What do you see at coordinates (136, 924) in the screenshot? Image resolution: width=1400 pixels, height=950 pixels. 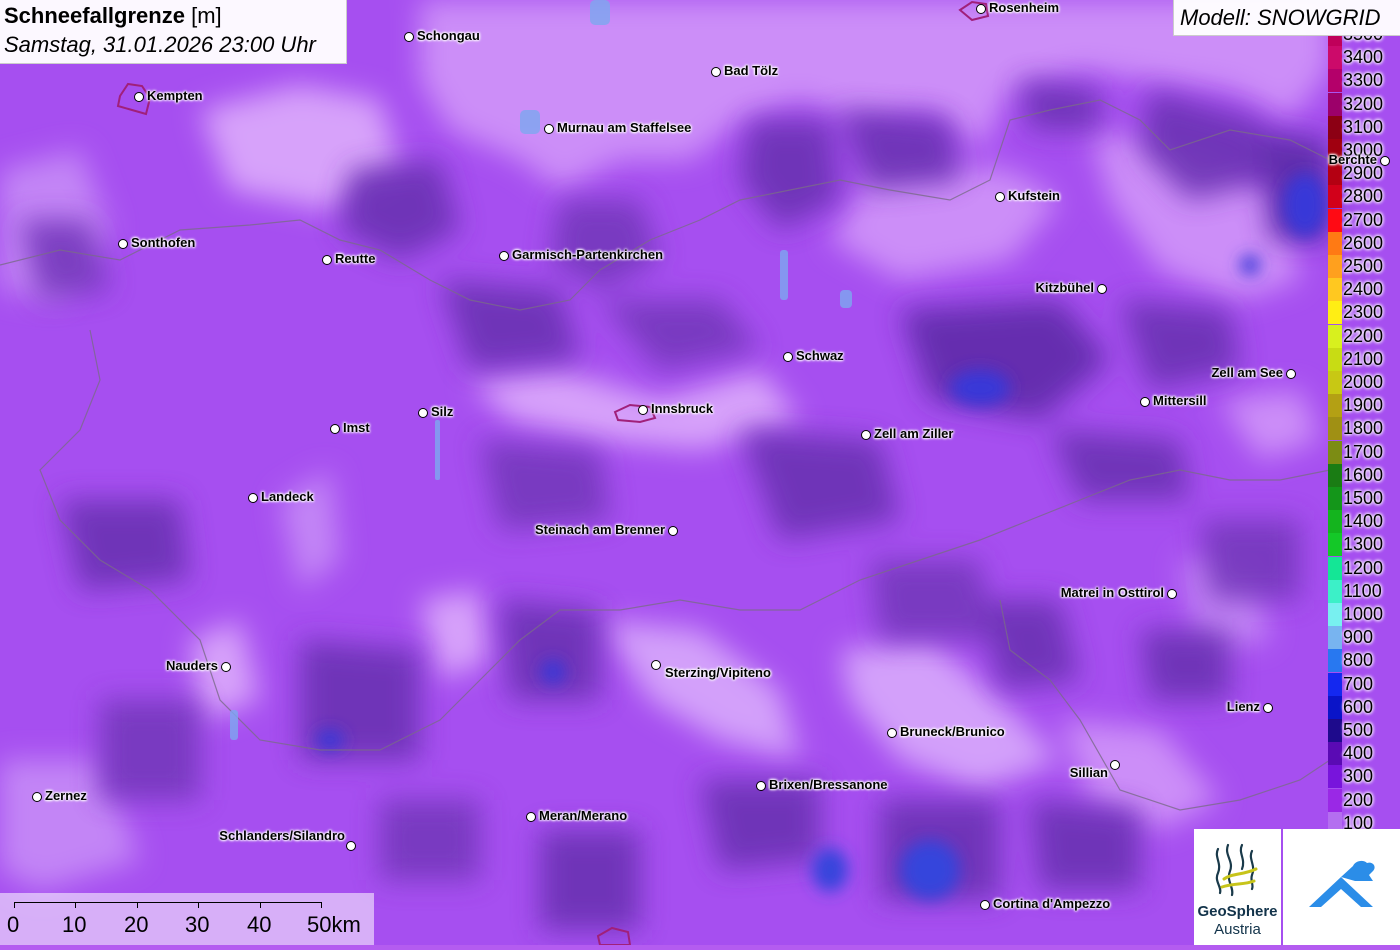 I see `scale-label: 20` at bounding box center [136, 924].